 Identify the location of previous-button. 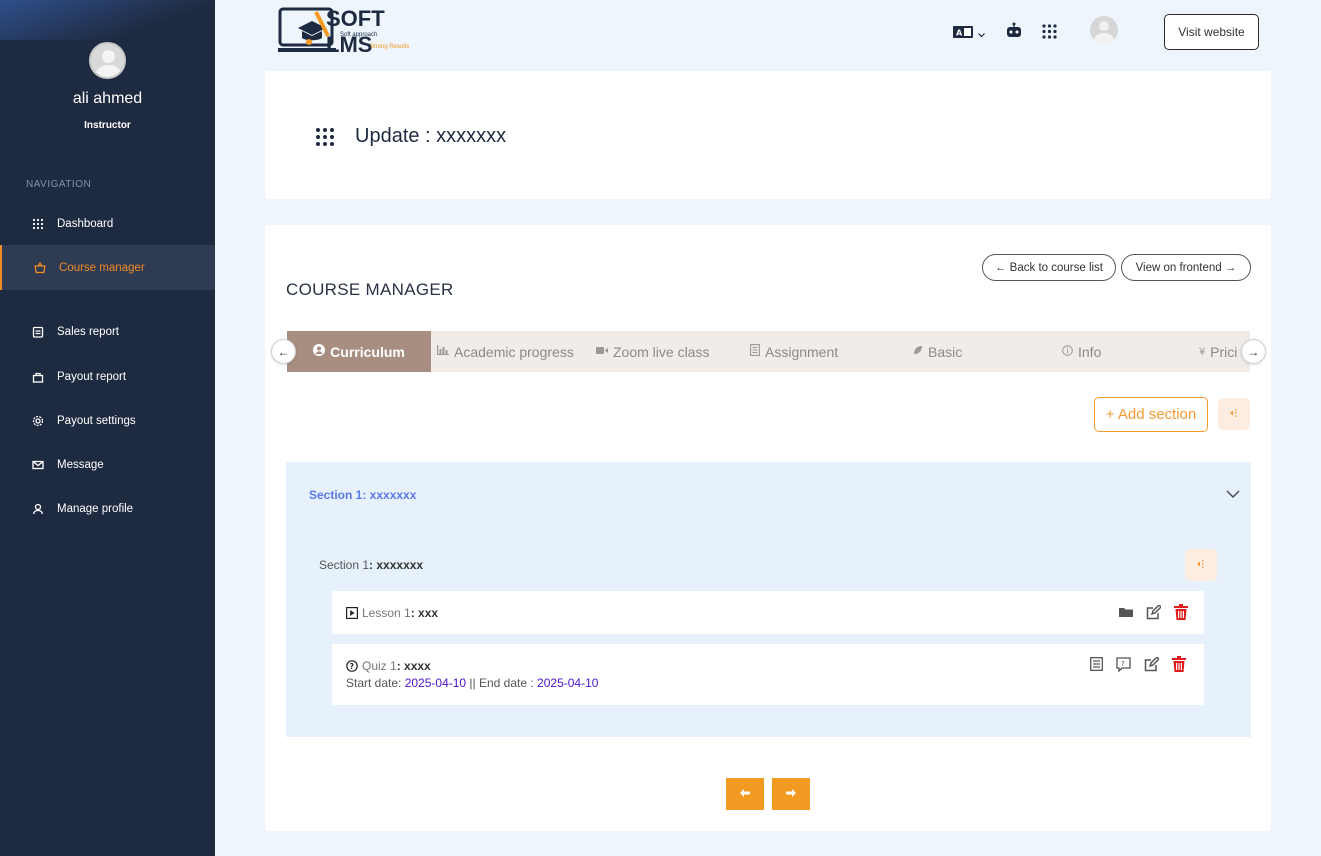
(745, 794).